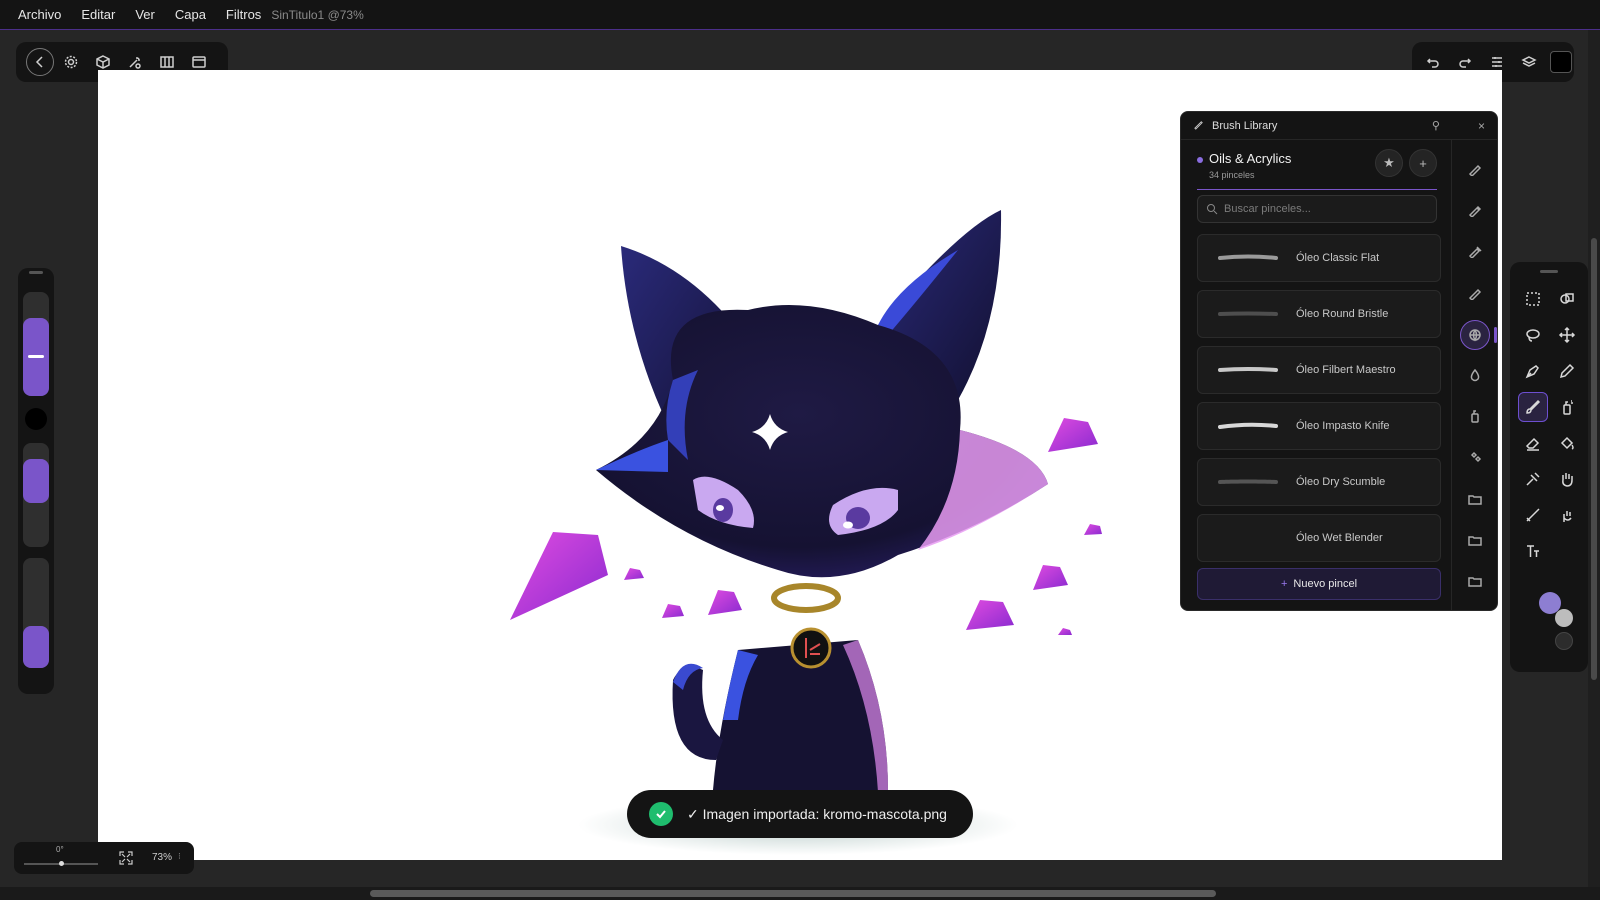  I want to click on back-icon, so click(40, 62).